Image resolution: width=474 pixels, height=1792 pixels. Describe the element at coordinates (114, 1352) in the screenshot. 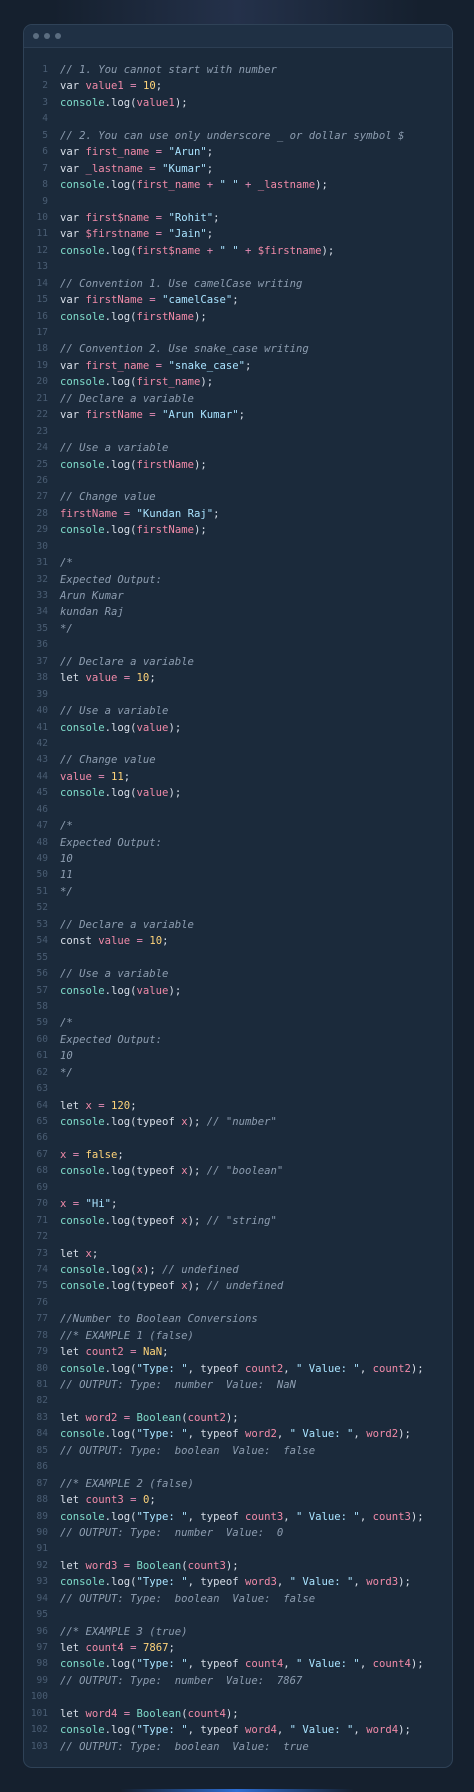

I see `code-text: let count2 = NaN;` at that location.